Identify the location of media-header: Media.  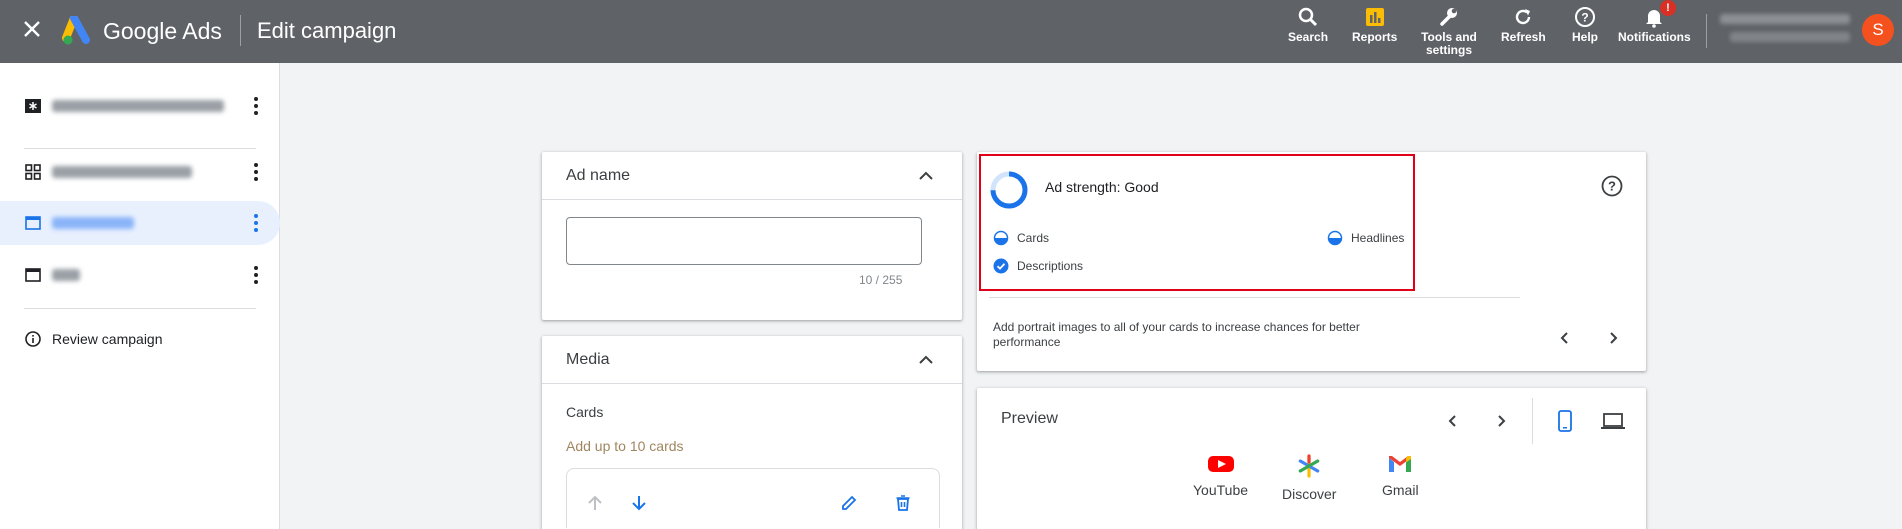
(752, 360).